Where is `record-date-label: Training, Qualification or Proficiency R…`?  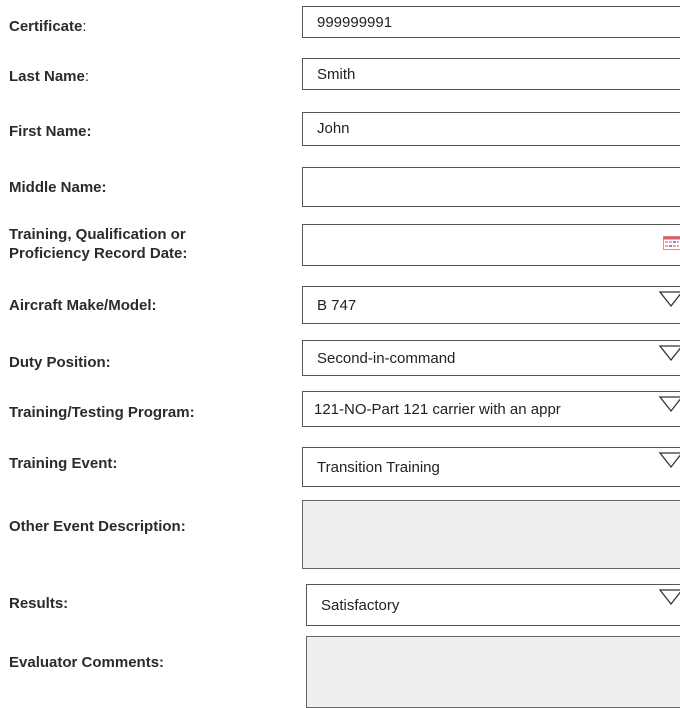 record-date-label: Training, Qualification or Proficiency R… is located at coordinates (98, 244).